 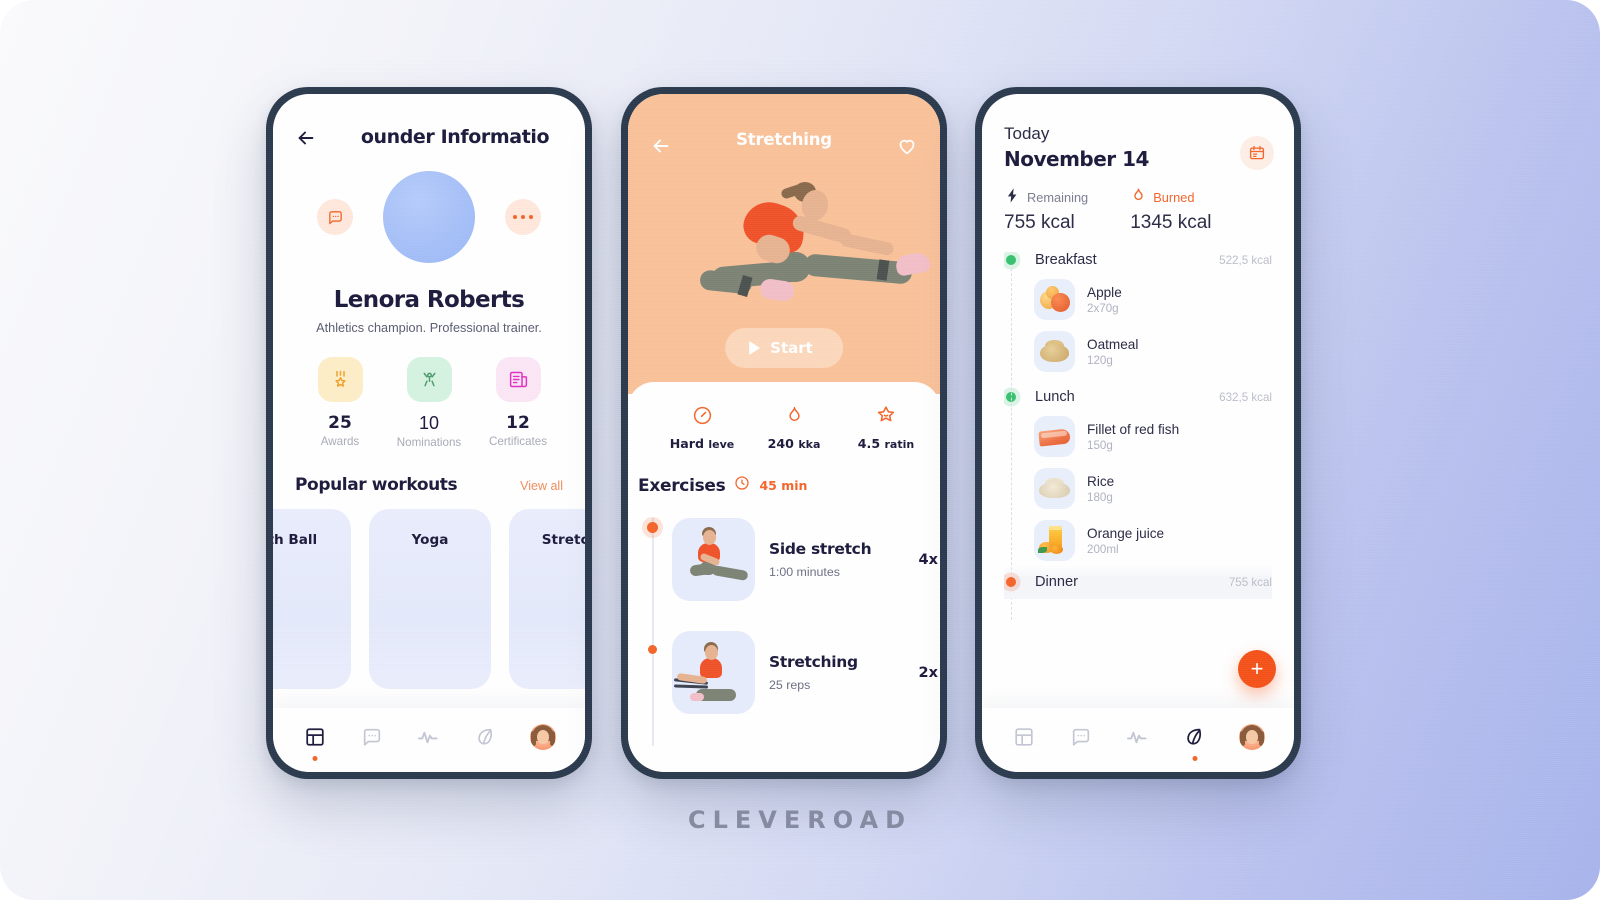 I want to click on food-name: Apple, so click(x=1104, y=292).